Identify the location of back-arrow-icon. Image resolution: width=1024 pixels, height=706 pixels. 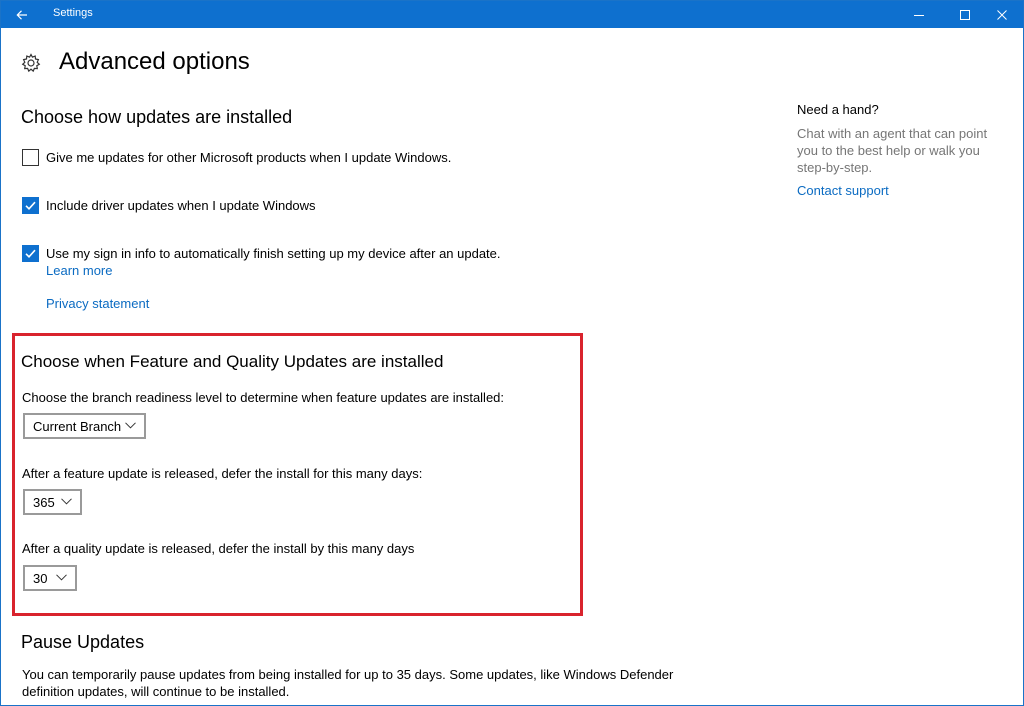
(21, 14).